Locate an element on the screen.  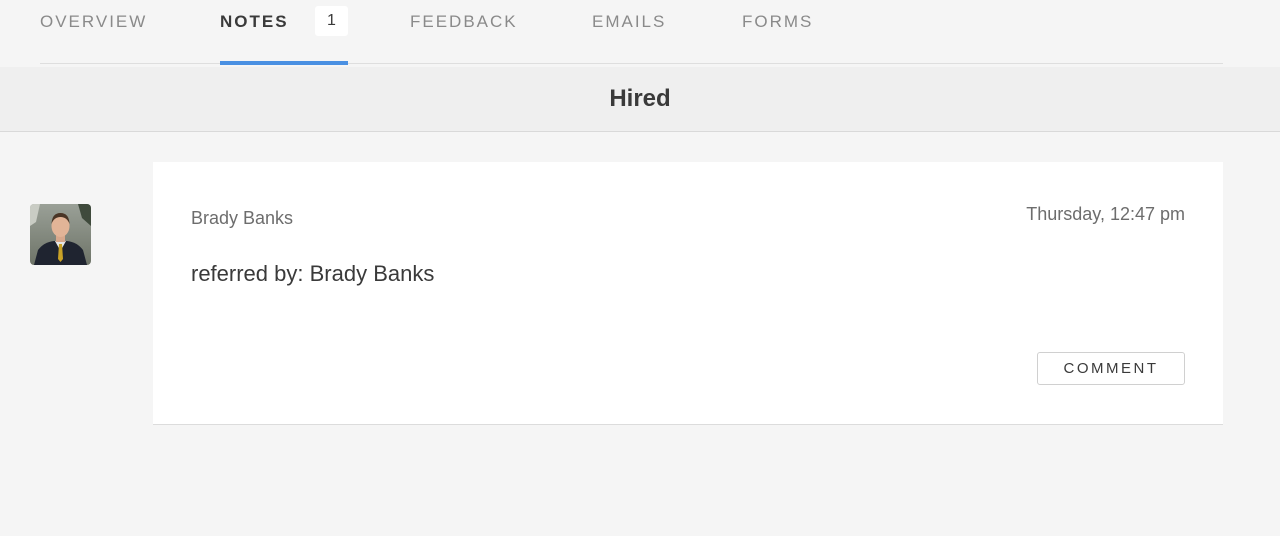
comment-button: COMMENT is located at coordinates (1111, 368).